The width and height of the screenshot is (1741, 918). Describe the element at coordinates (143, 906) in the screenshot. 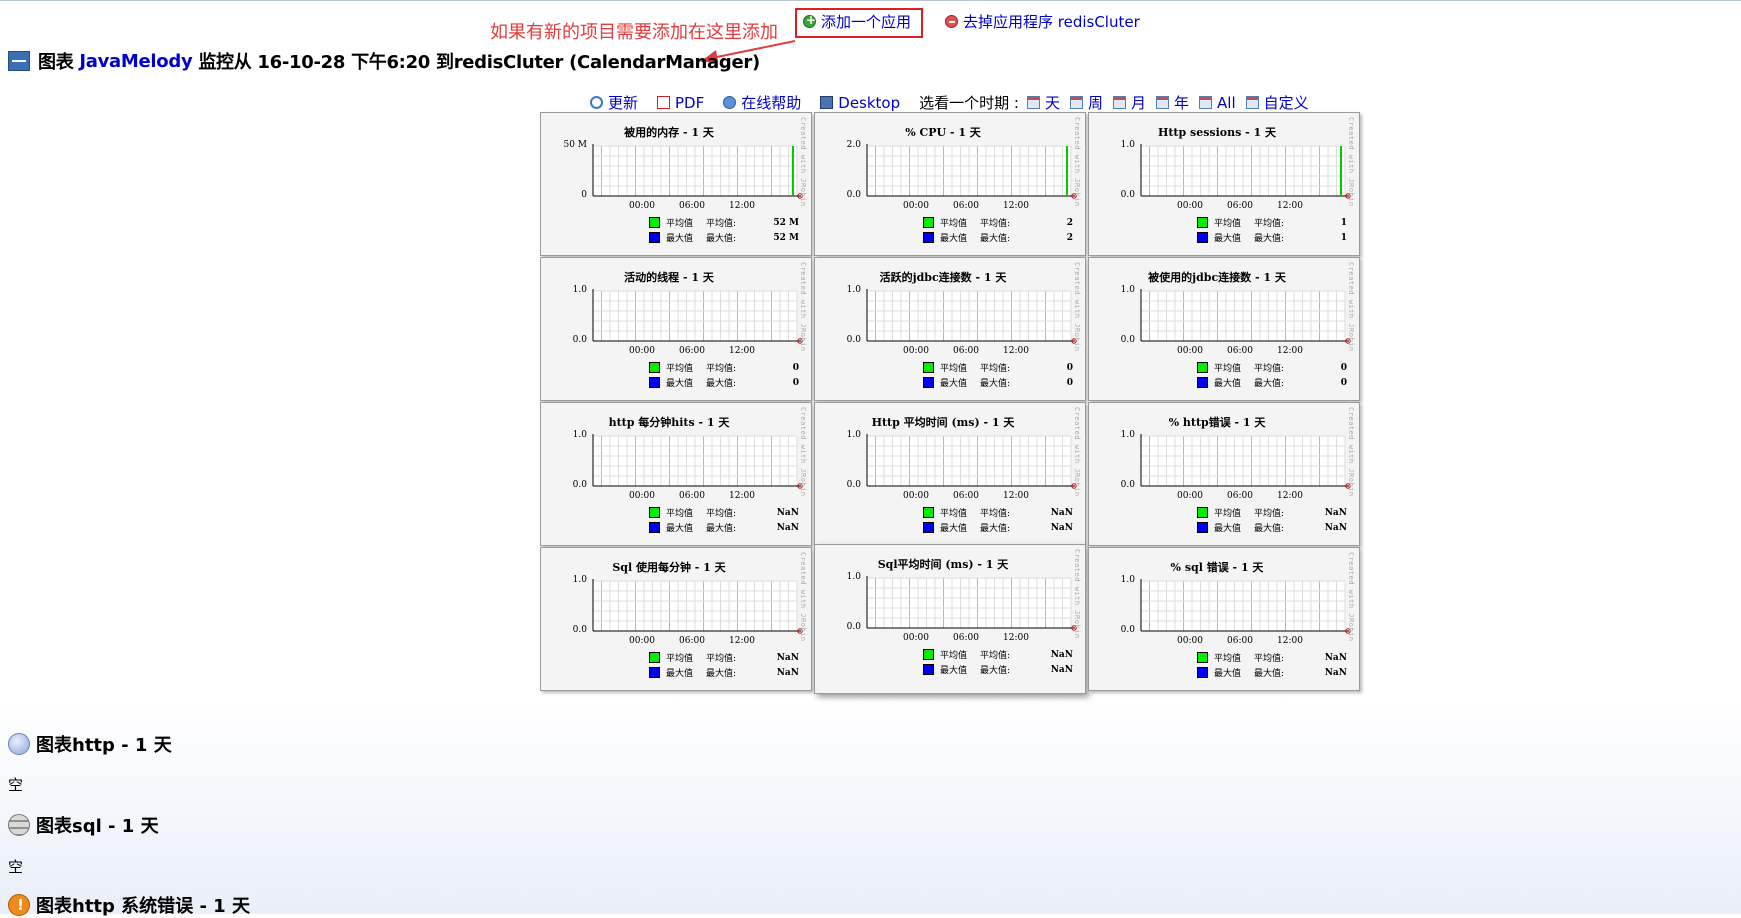

I see `section-http-errors-title: 图表http 系统错误 - 1 天` at that location.